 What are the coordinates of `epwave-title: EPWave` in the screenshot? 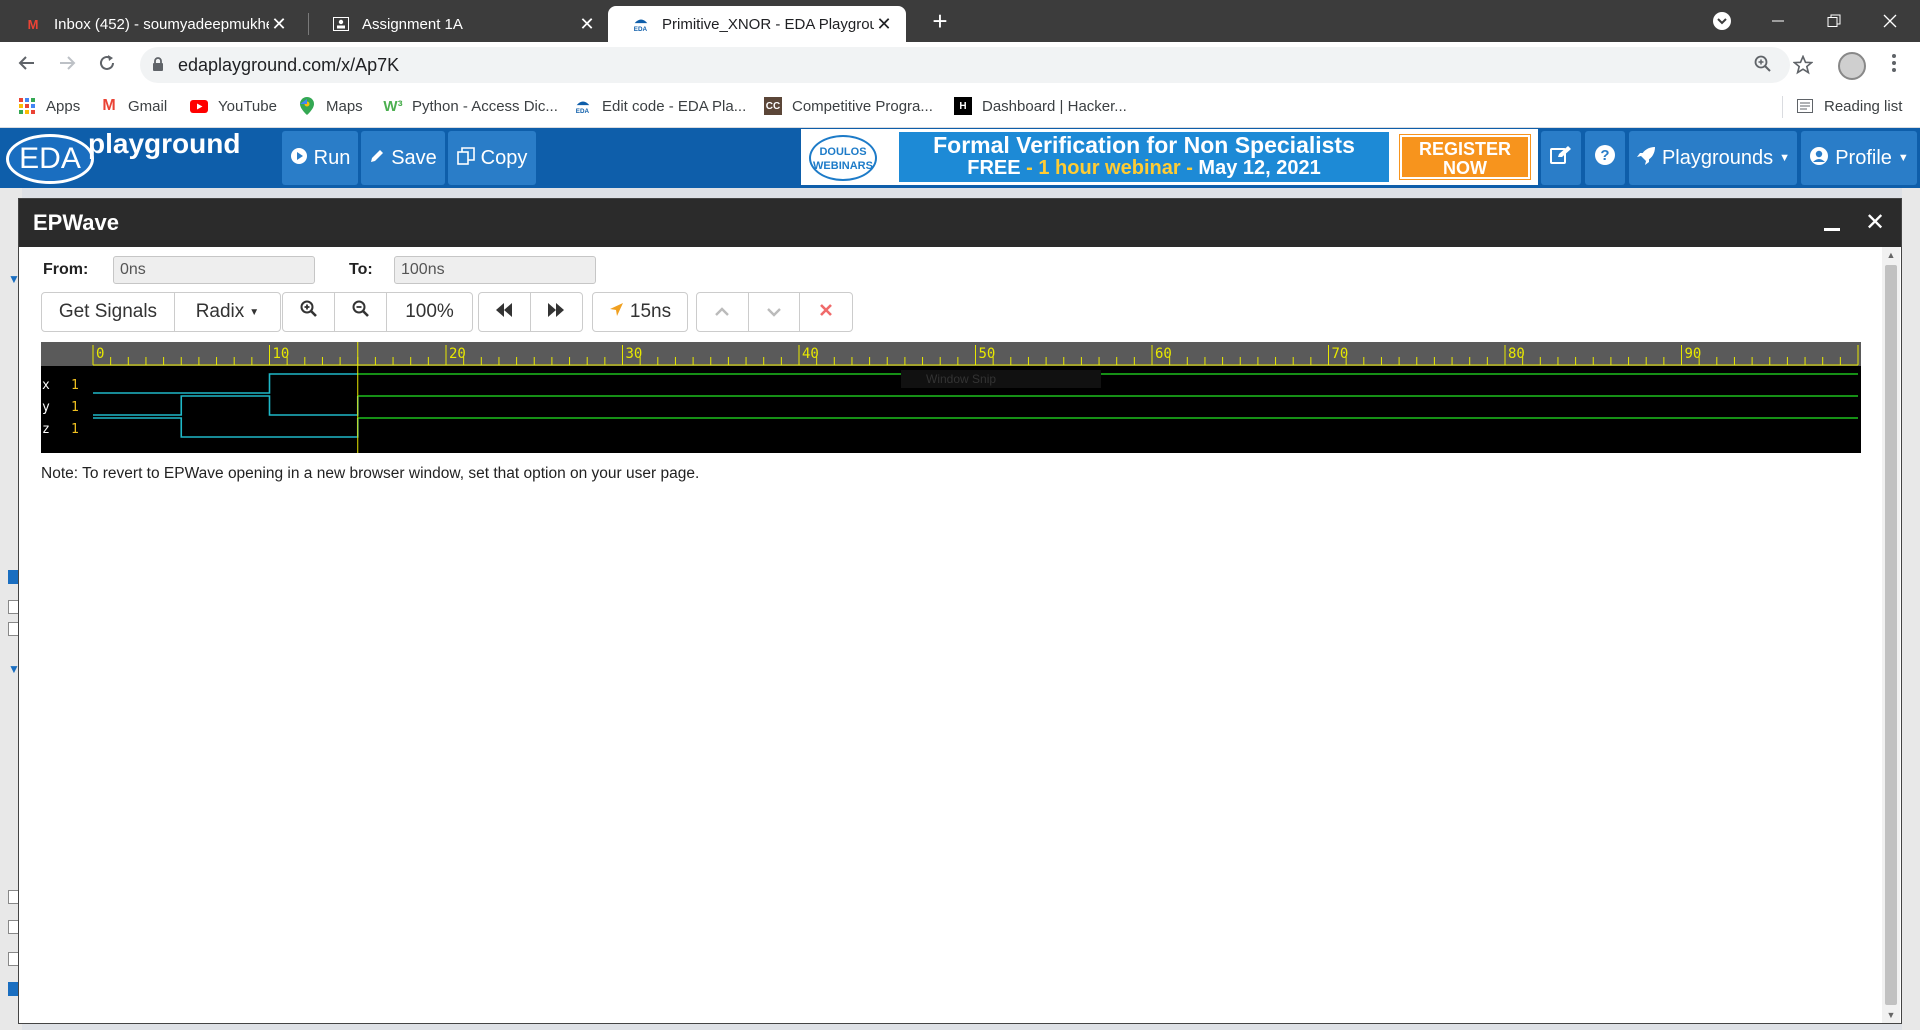 It's located at (76, 222).